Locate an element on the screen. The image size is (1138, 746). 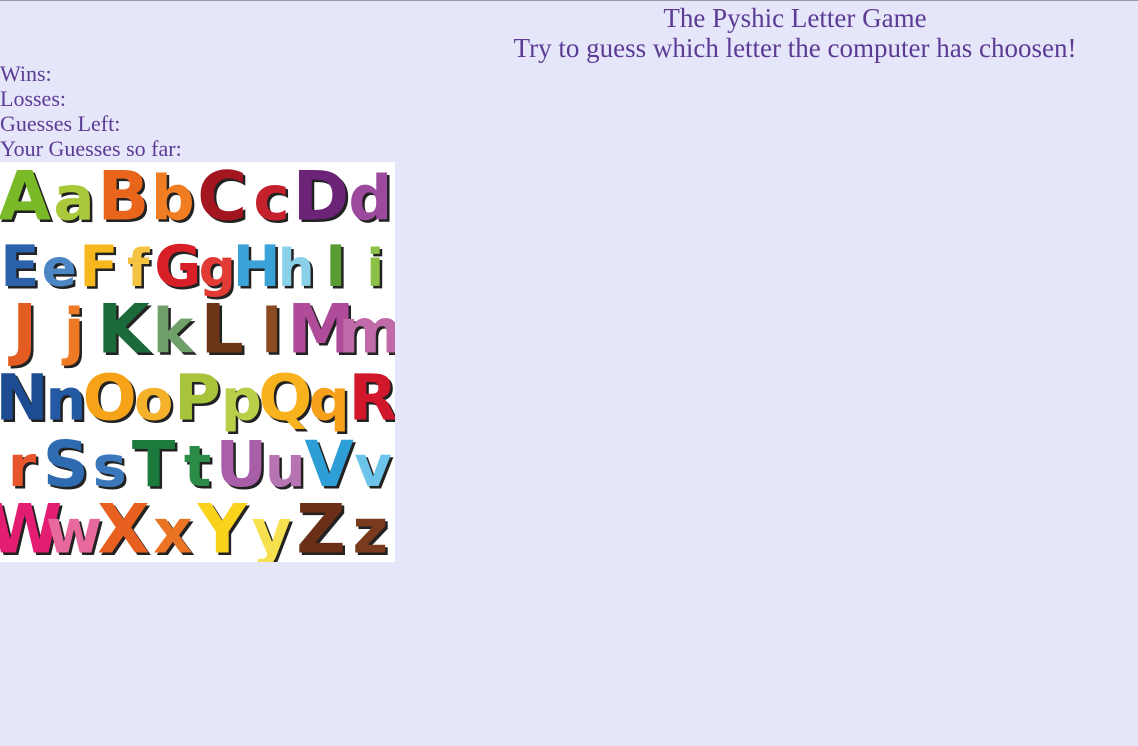
alphabet-letter-Y: Y is located at coordinates (222, 526).